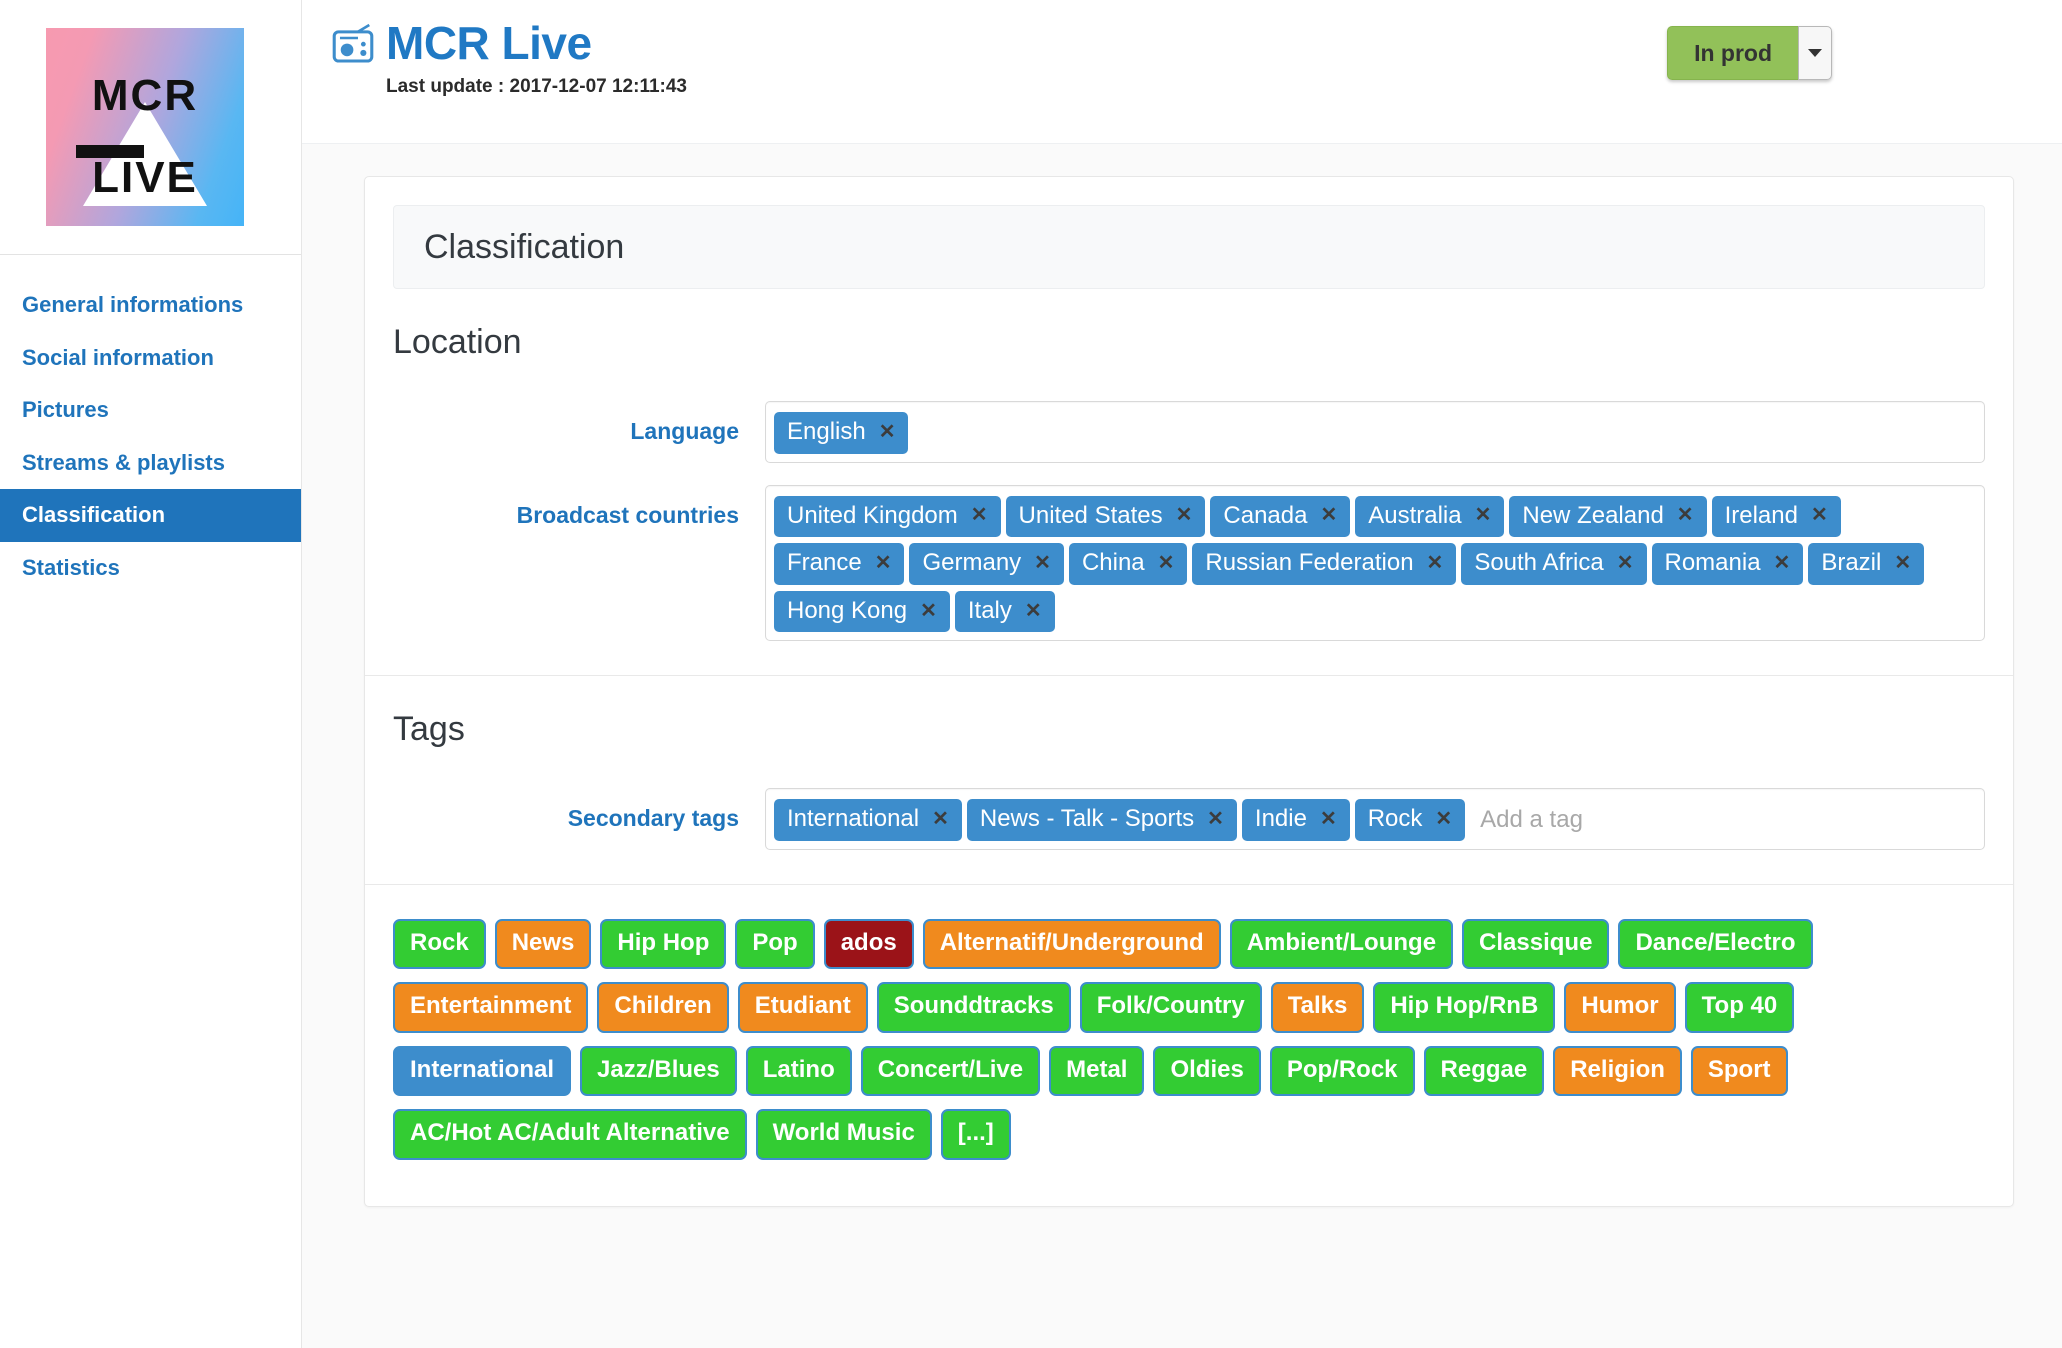 The height and width of the screenshot is (1348, 2062). What do you see at coordinates (862, 611) in the screenshot?
I see `token-country: Hong Kong ✕` at bounding box center [862, 611].